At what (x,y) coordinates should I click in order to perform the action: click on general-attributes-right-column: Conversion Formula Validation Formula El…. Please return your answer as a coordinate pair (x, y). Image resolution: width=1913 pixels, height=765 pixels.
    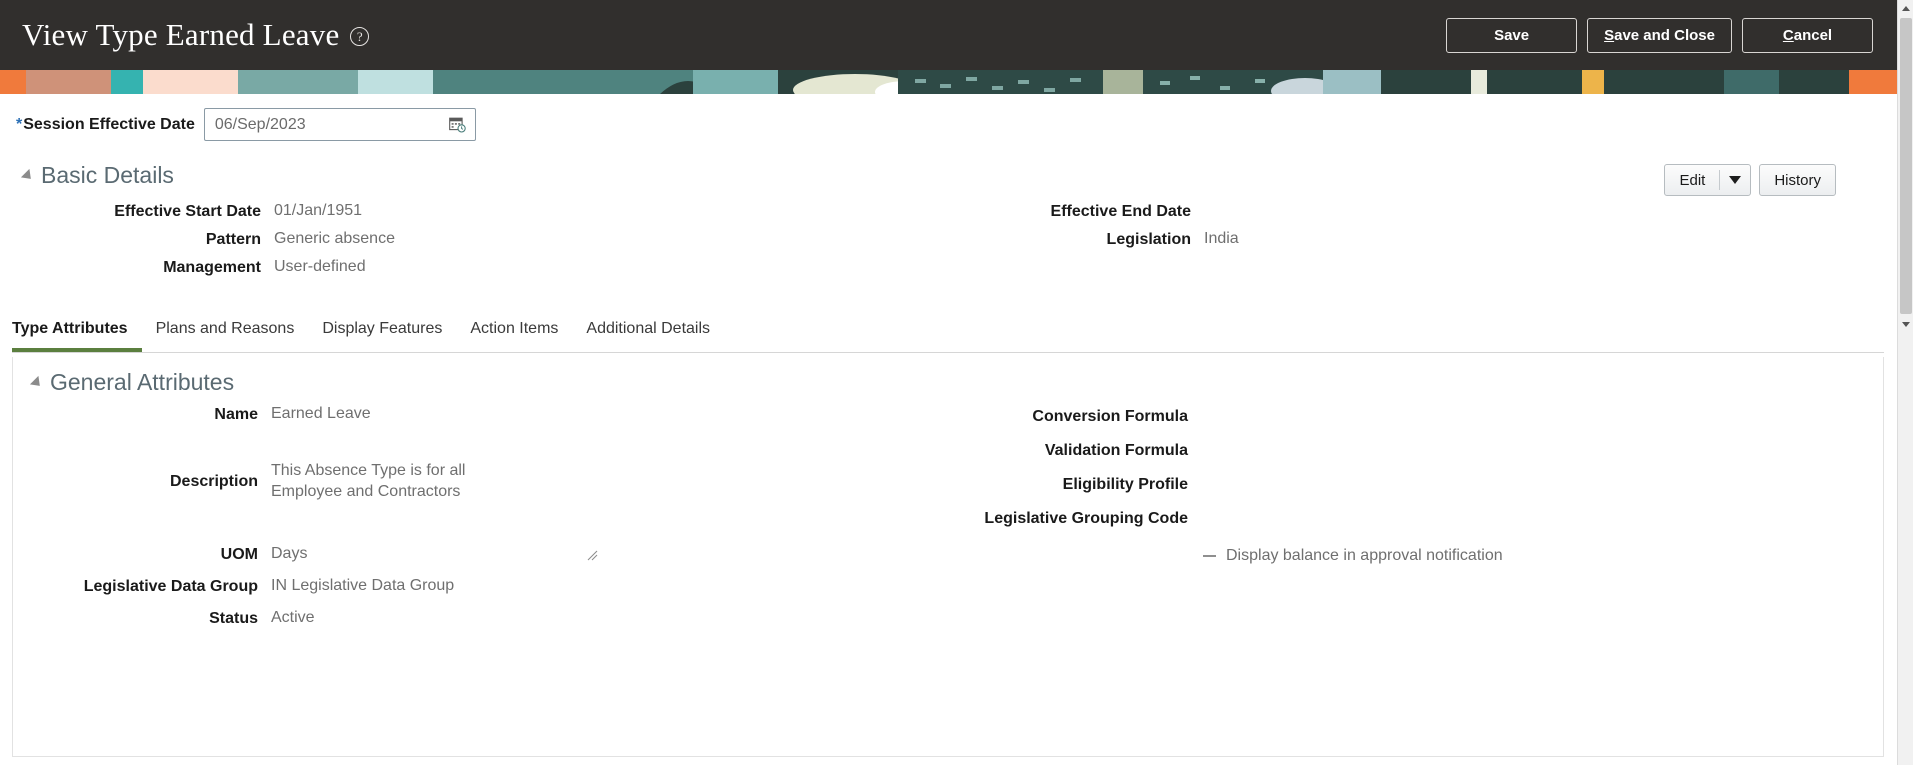
    Looking at the image, I should click on (1413, 521).